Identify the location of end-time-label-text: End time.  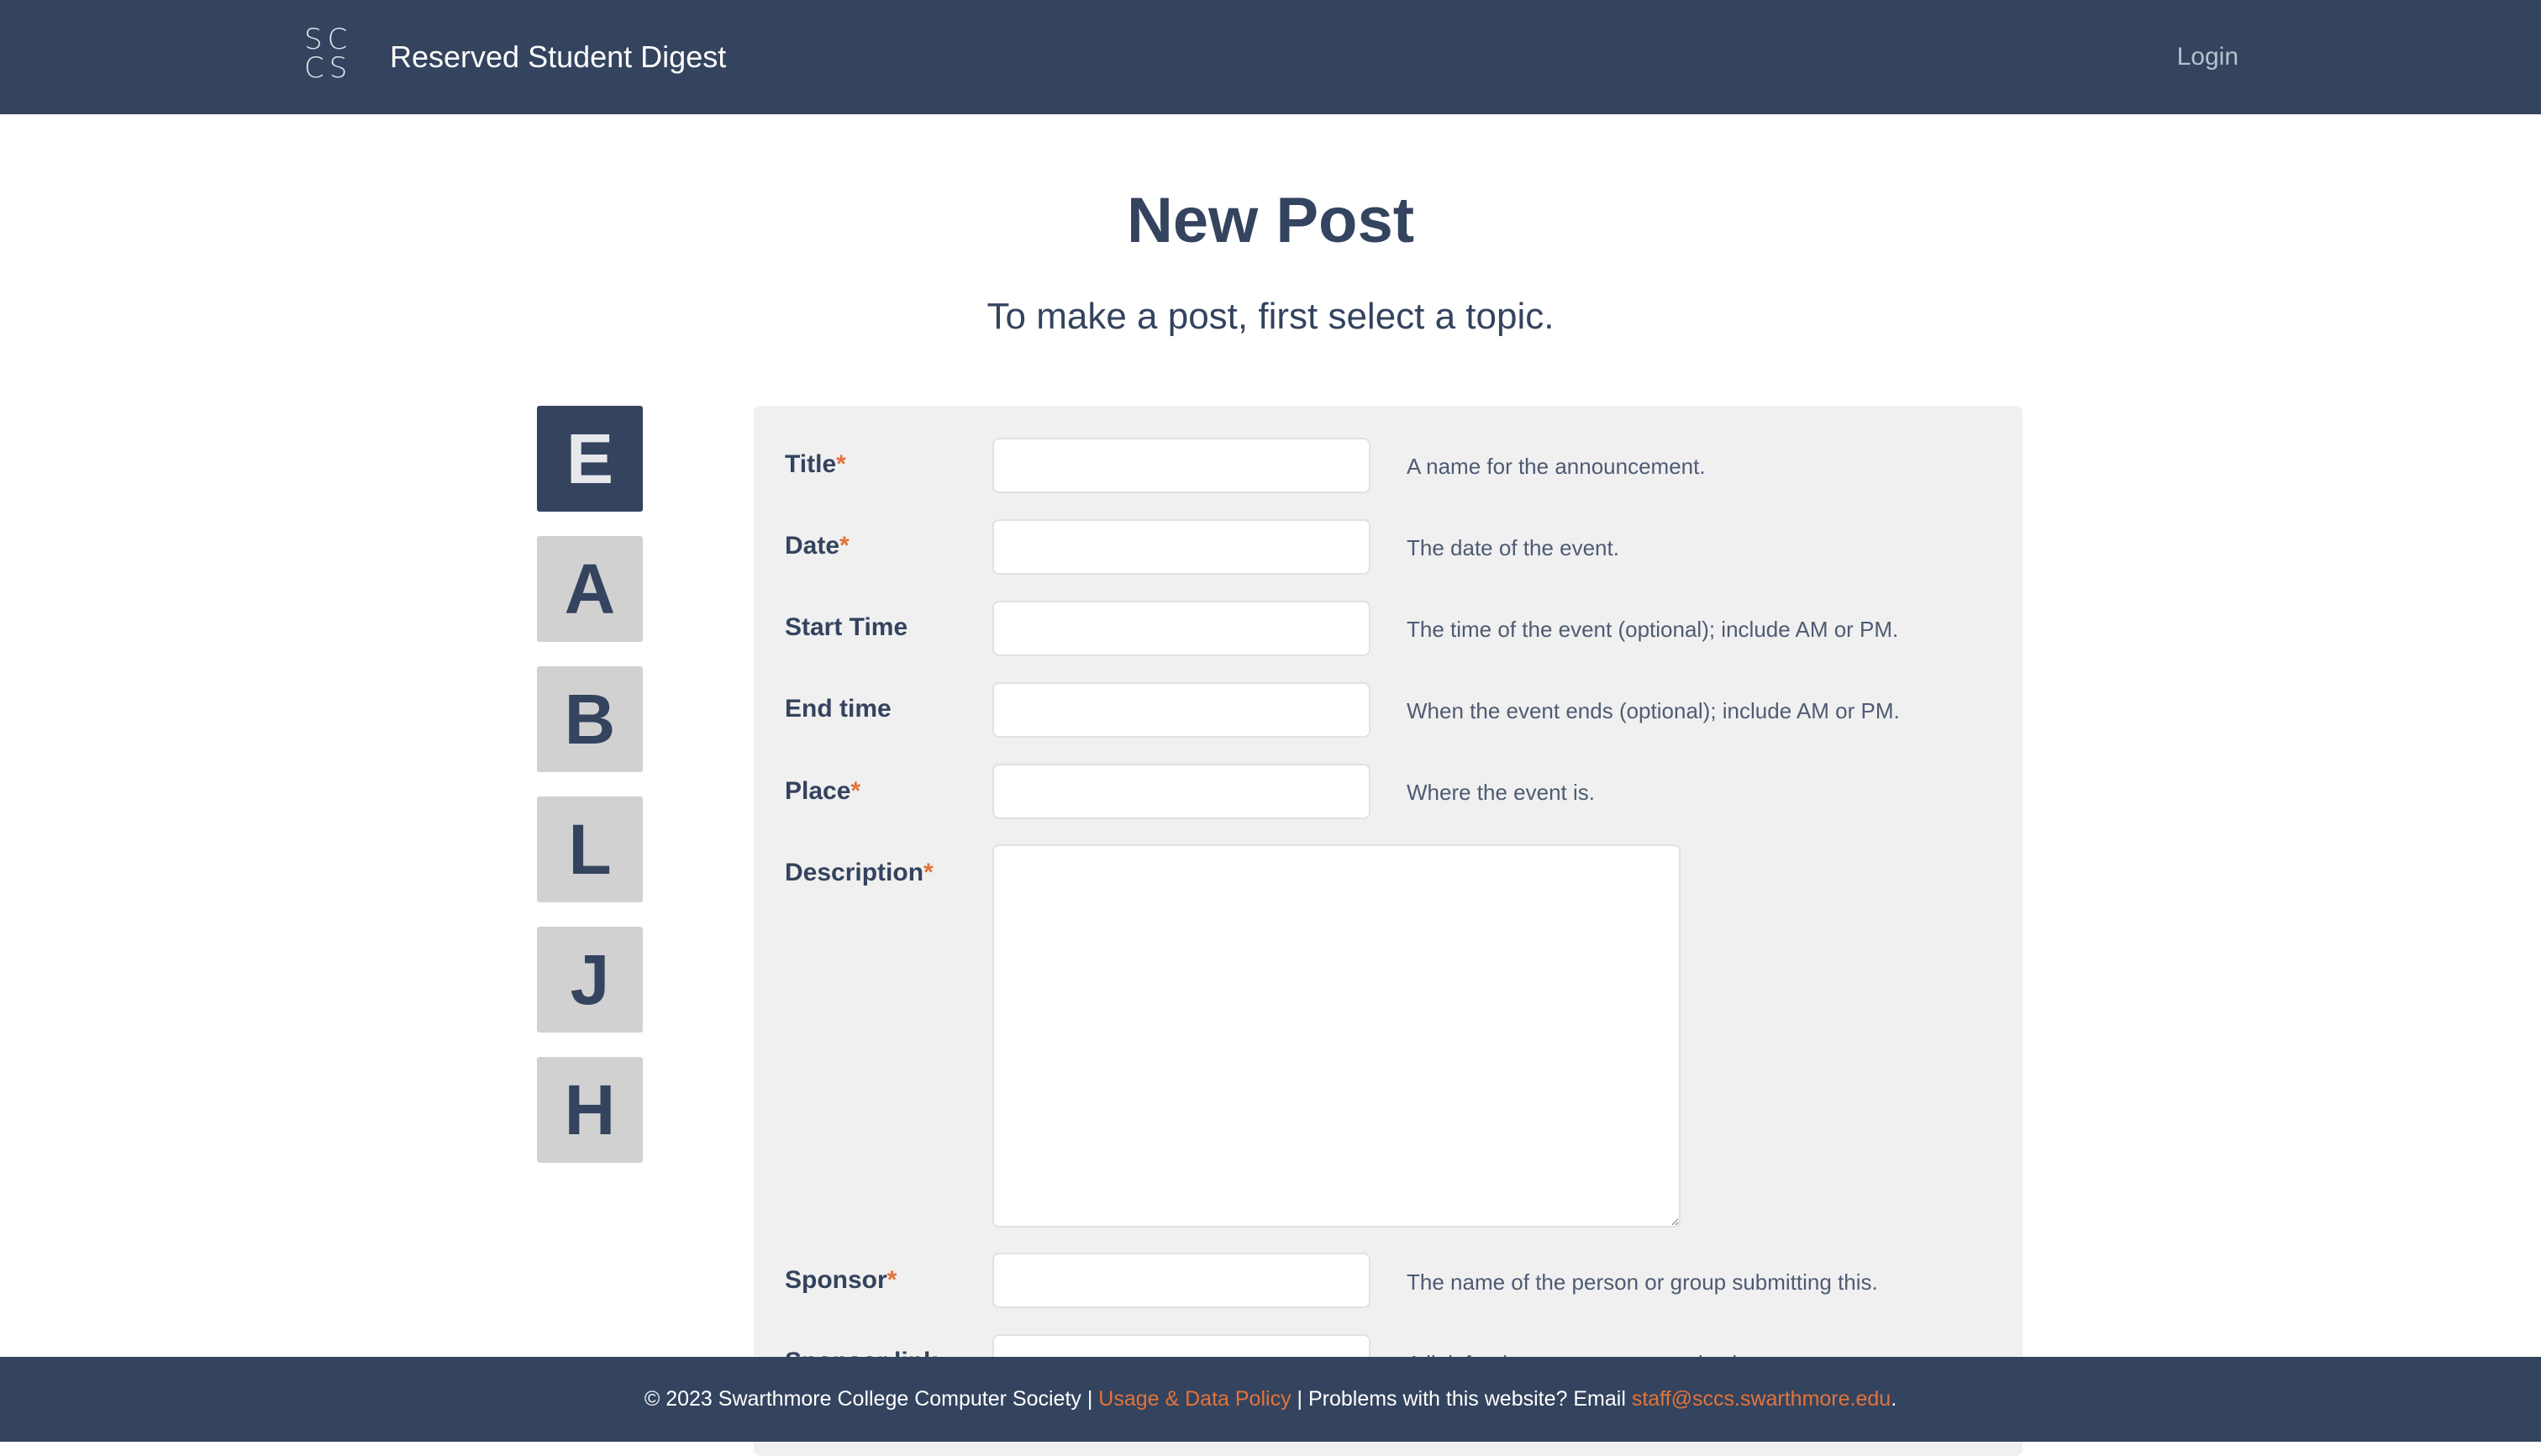
(839, 709).